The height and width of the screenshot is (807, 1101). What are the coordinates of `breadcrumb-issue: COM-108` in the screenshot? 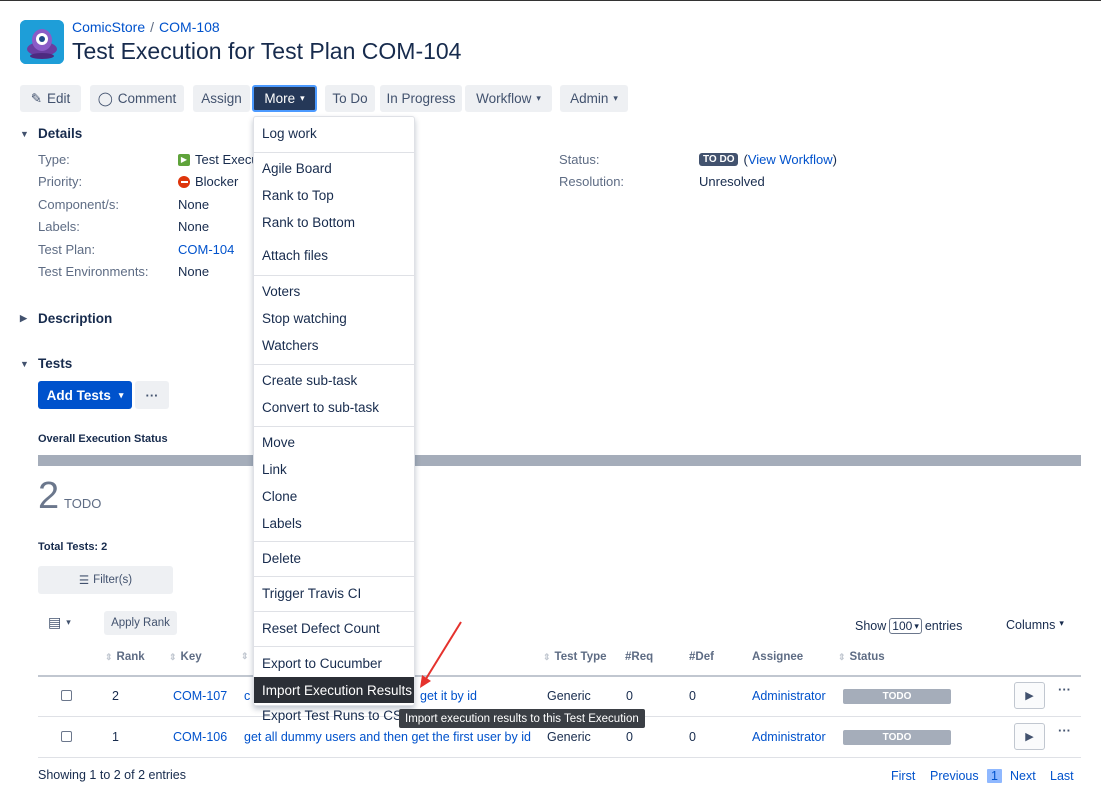 It's located at (189, 27).